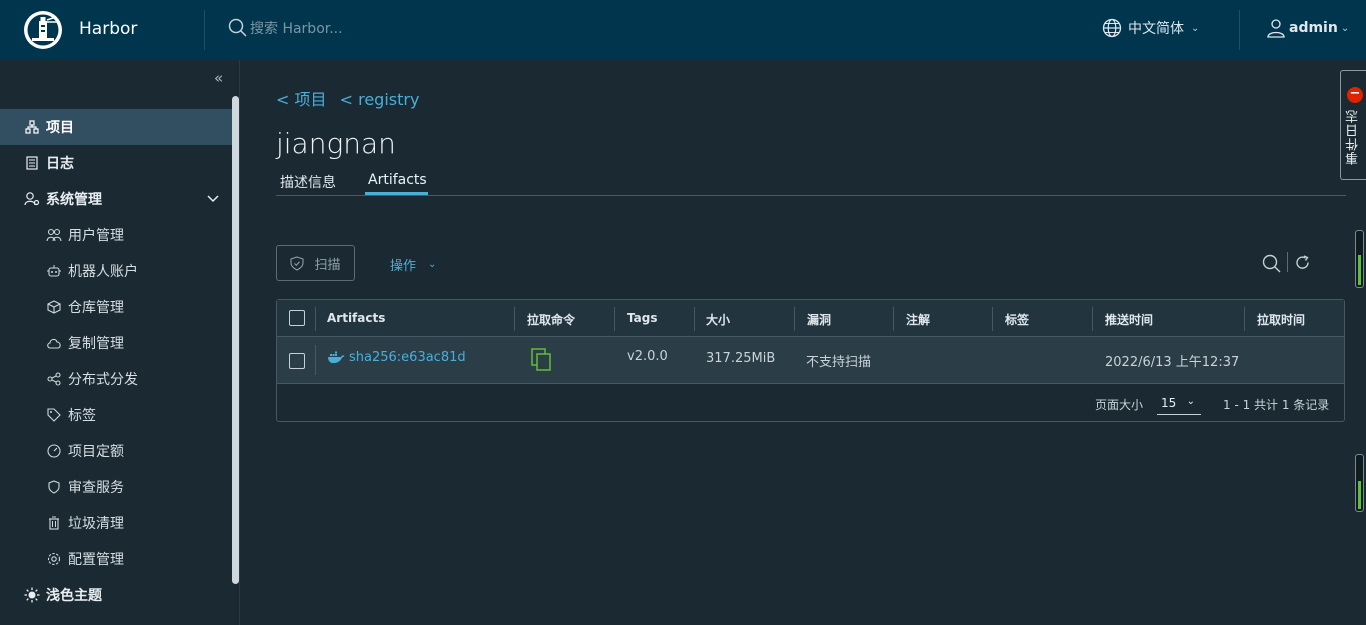 The width and height of the screenshot is (1366, 625). Describe the element at coordinates (54, 415) in the screenshot. I see `tag-icon` at that location.